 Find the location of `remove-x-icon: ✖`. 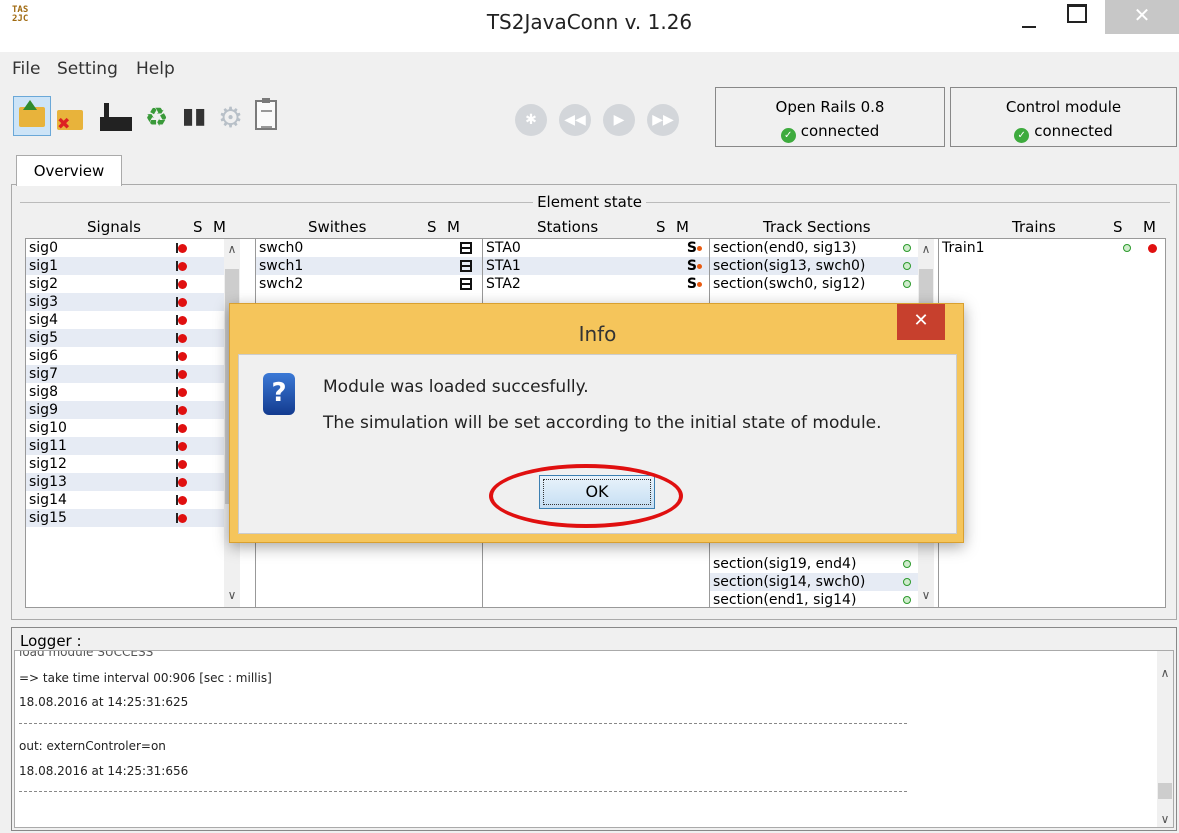

remove-x-icon: ✖ is located at coordinates (64, 123).